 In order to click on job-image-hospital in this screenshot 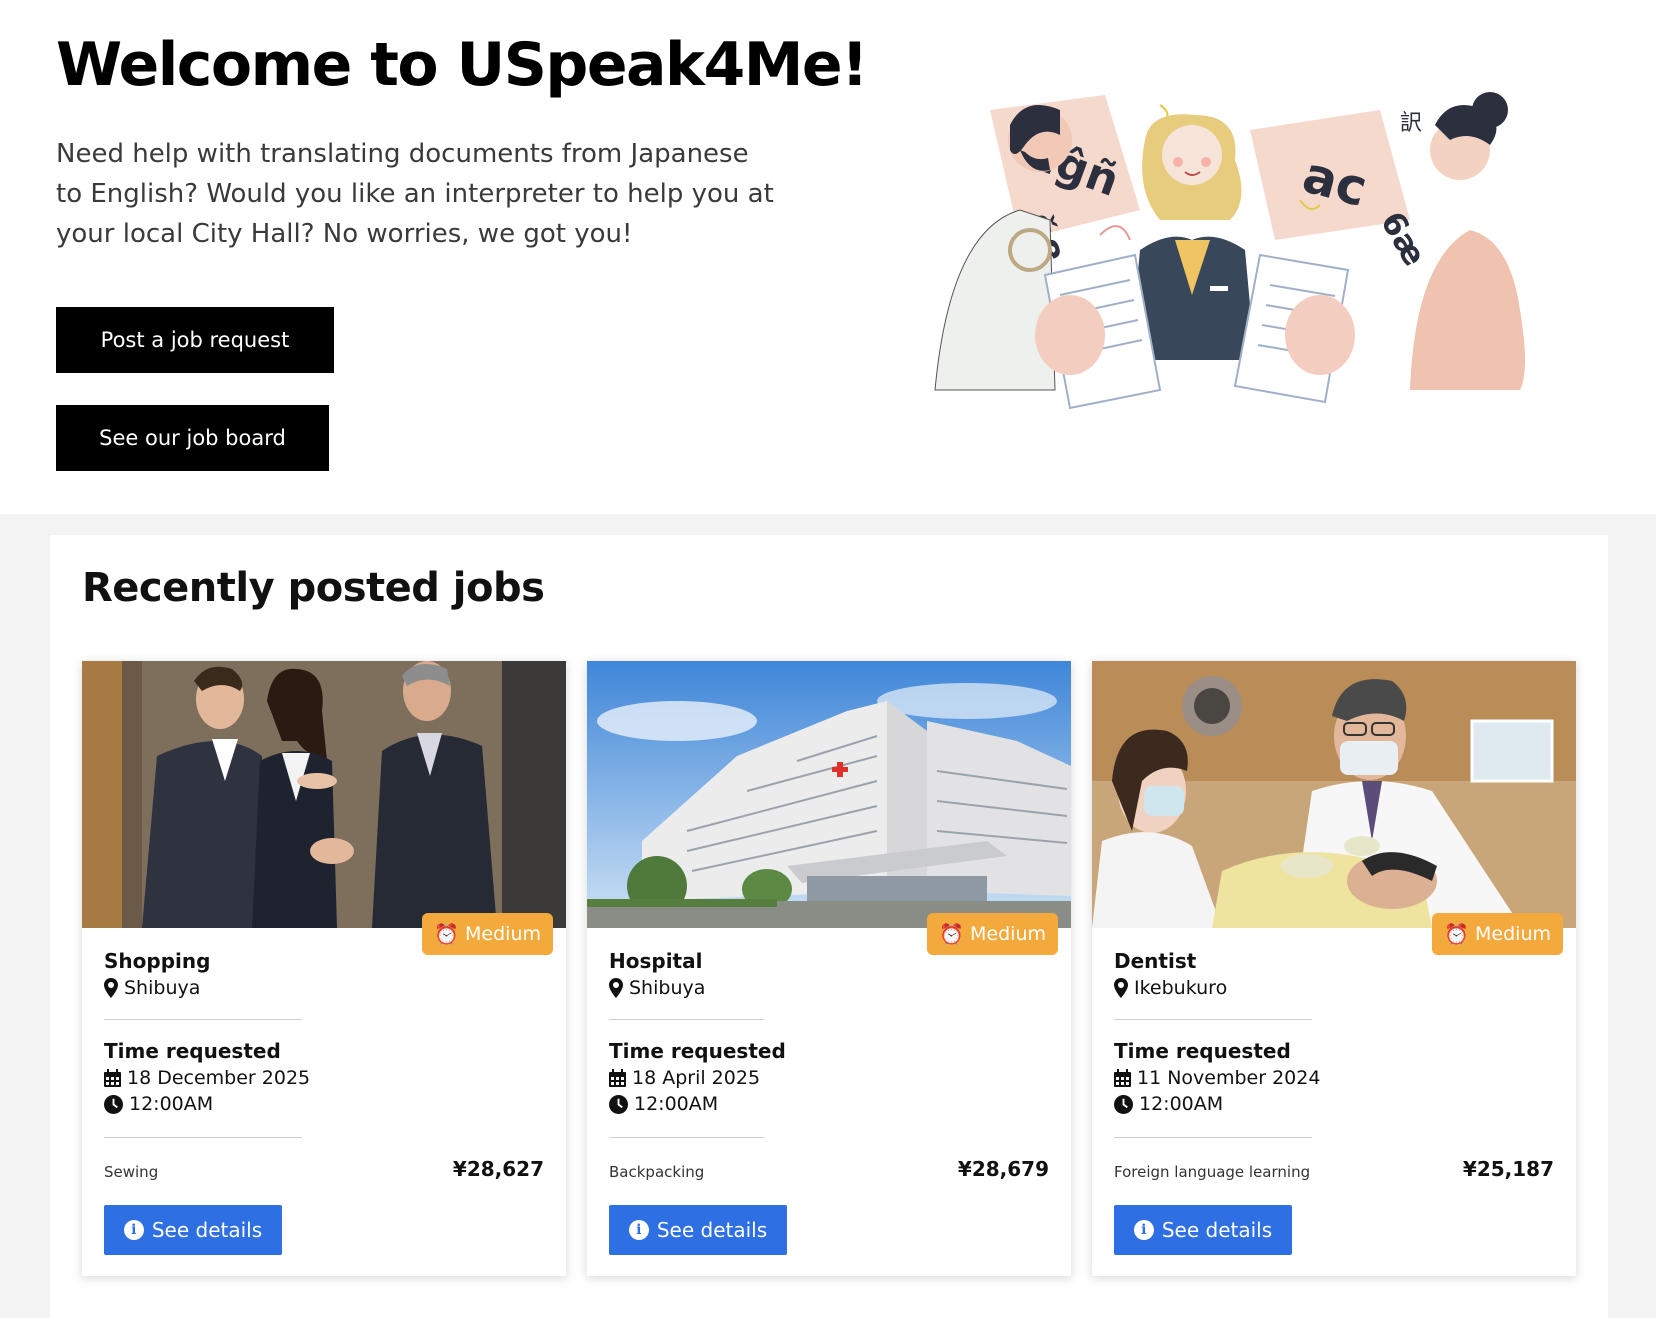, I will do `click(829, 794)`.